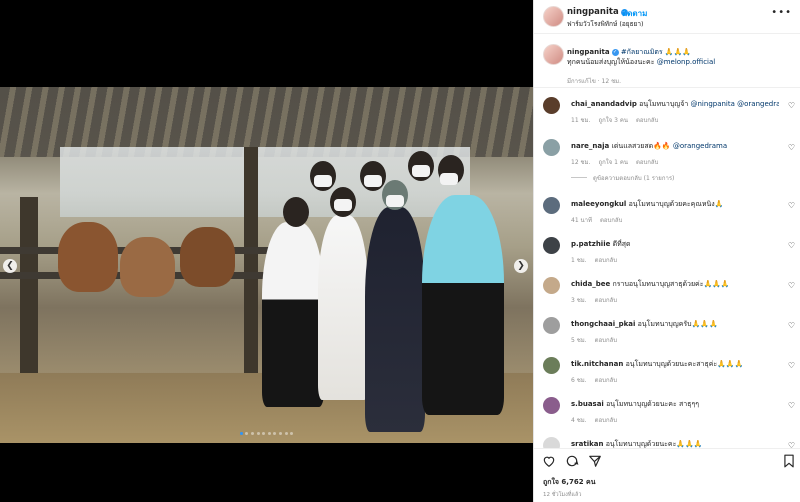 This screenshot has width=800, height=502. I want to click on heart-icon, so click(549, 461).